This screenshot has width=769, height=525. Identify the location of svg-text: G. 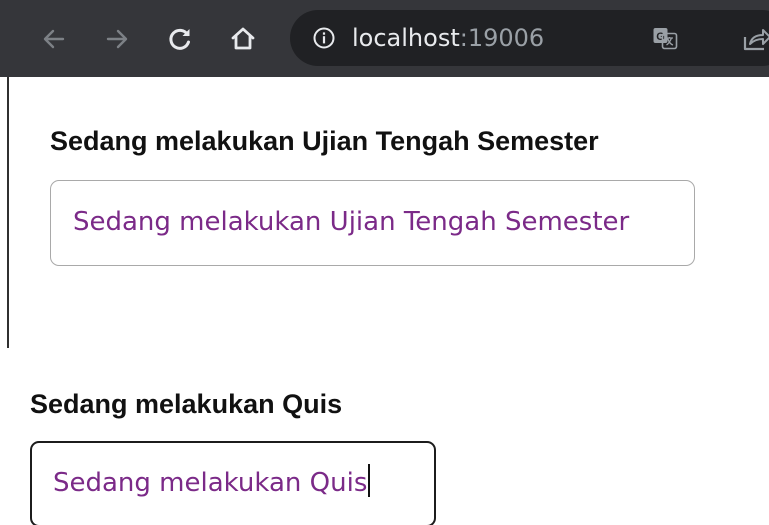
(660, 37).